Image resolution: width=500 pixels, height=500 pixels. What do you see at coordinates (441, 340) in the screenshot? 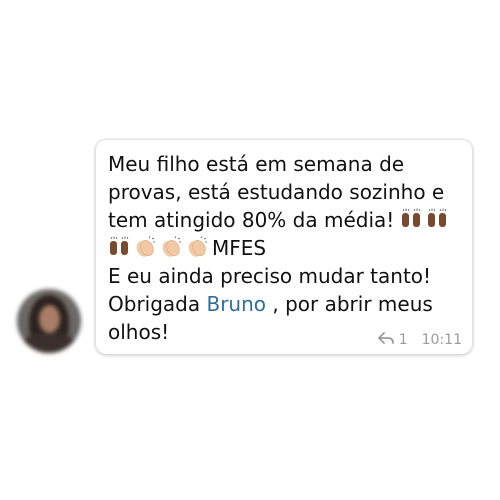
I see `message-time: 10:11` at bounding box center [441, 340].